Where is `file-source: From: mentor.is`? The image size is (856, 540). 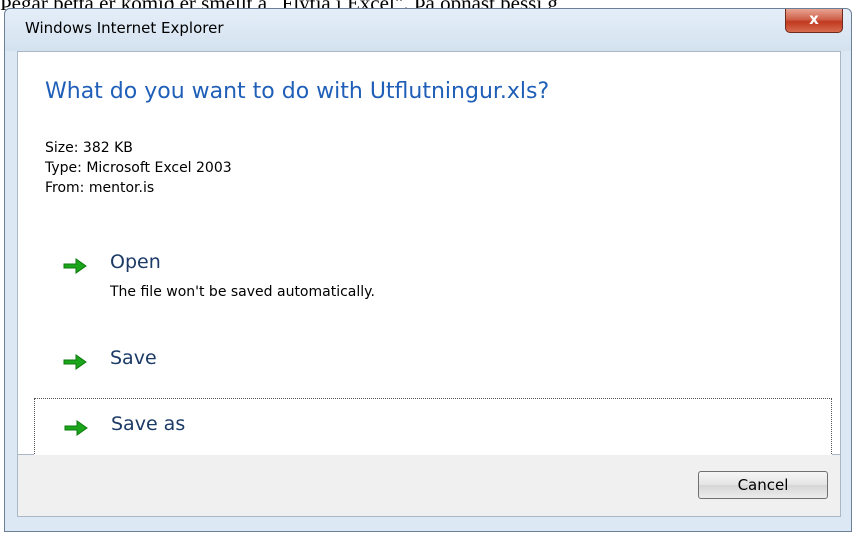 file-source: From: mentor.is is located at coordinates (100, 188).